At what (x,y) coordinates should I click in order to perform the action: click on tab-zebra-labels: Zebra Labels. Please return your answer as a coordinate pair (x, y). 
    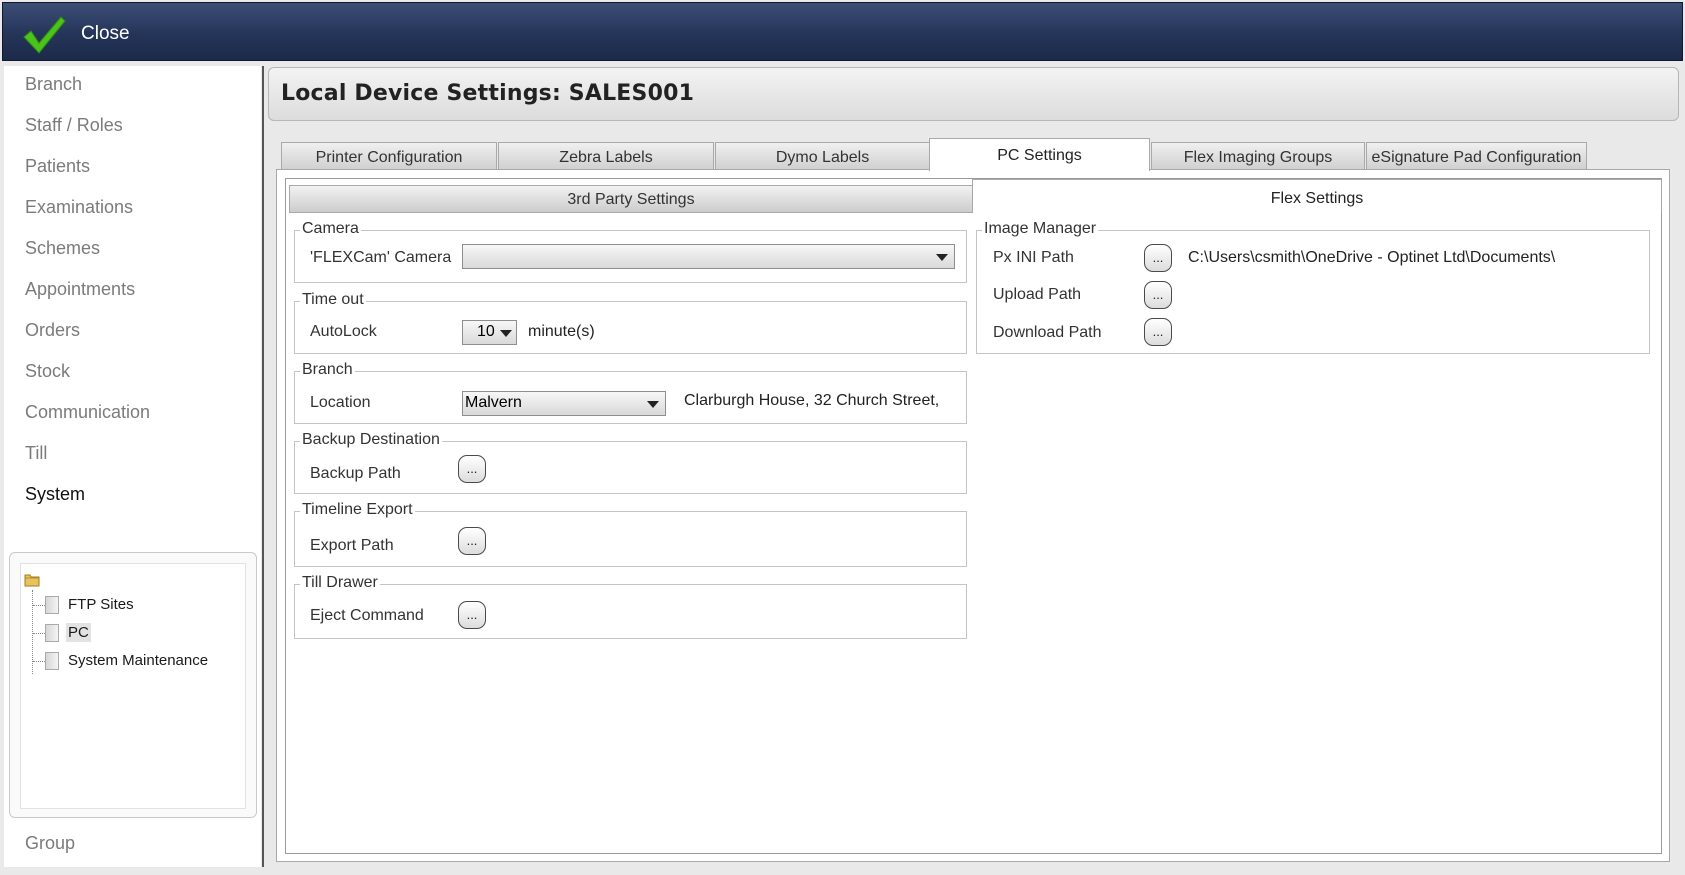
    Looking at the image, I should click on (606, 156).